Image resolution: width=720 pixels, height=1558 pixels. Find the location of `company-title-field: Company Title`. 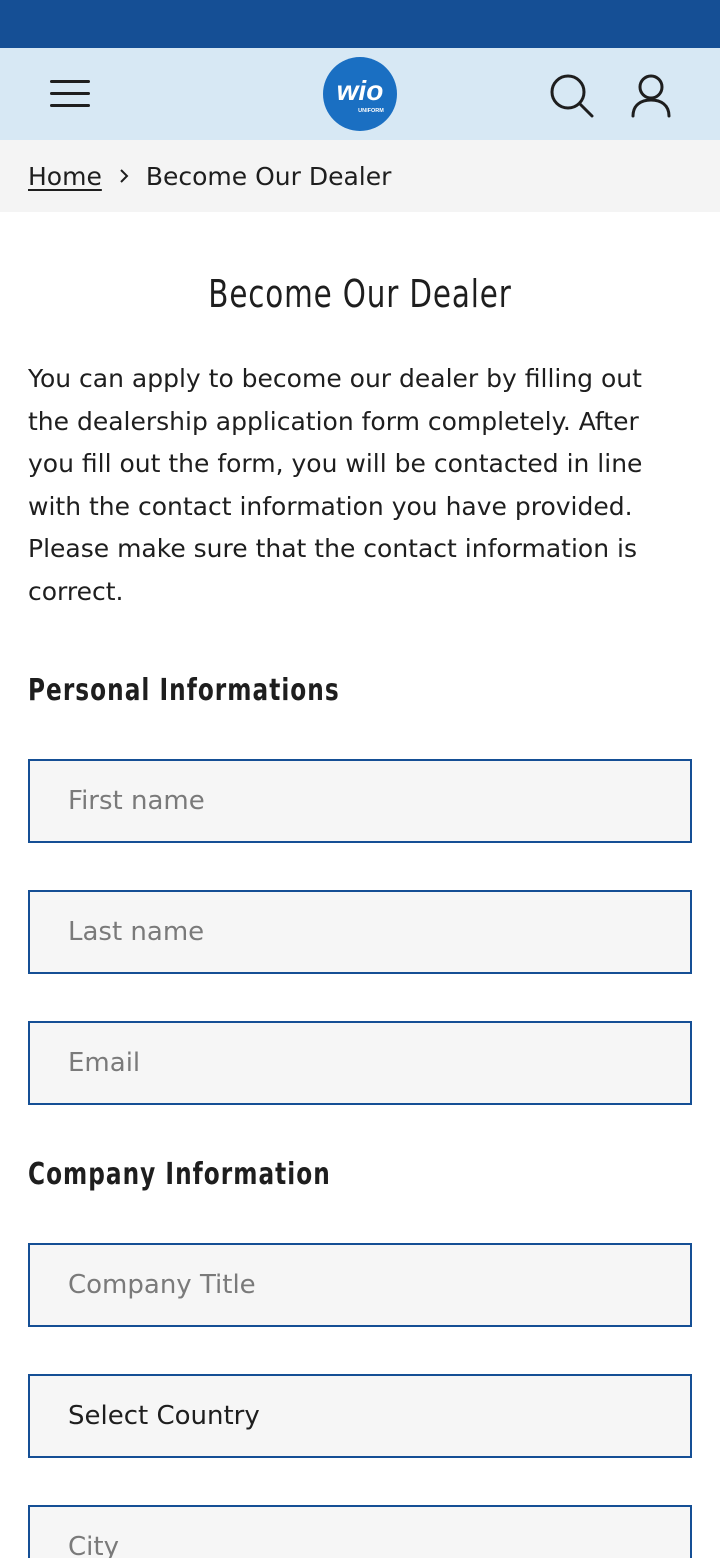

company-title-field: Company Title is located at coordinates (360, 1285).